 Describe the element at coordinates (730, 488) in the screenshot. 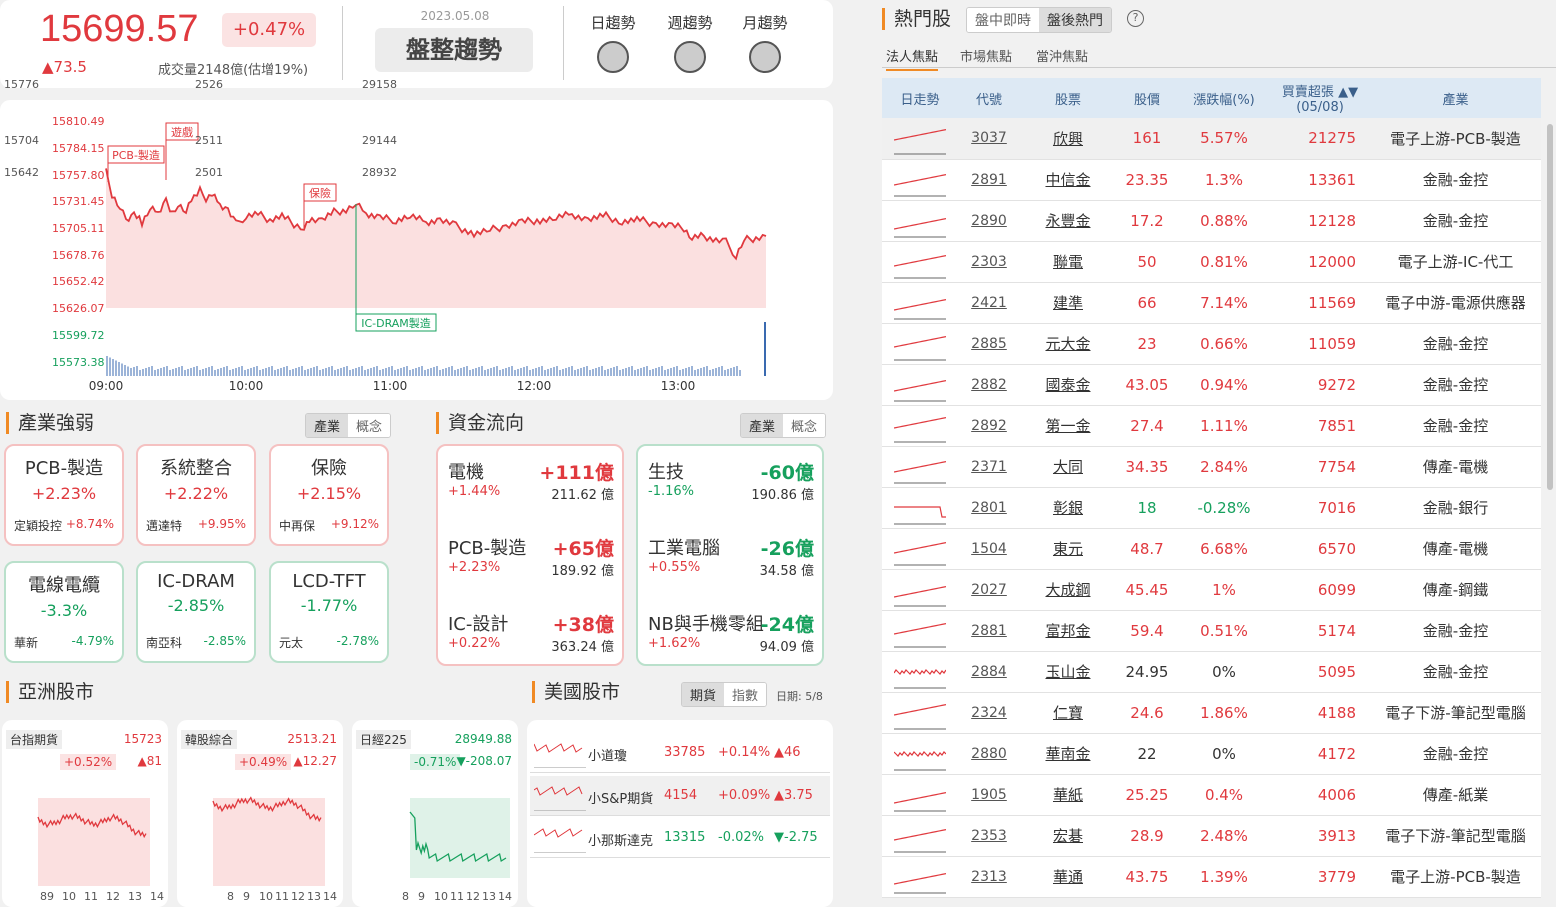

I see `fund-row: 生技 -60億 -1.16% 190.86 億` at that location.